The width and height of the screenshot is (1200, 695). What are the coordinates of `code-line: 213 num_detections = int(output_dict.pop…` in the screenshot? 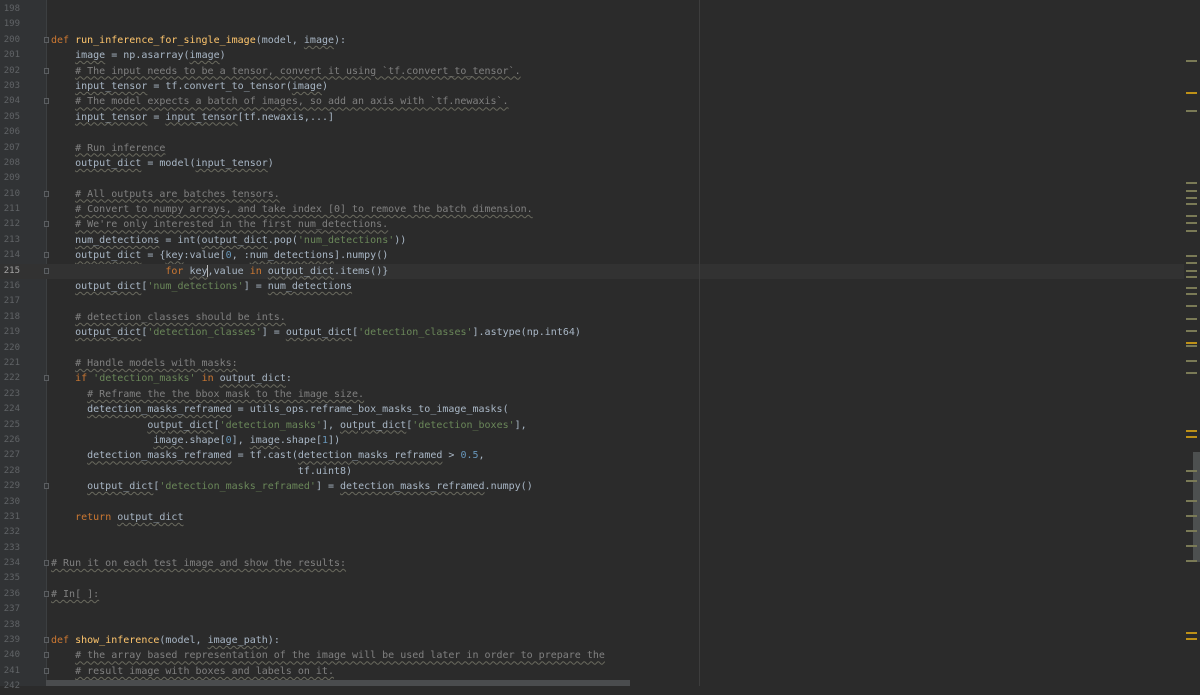 It's located at (592, 240).